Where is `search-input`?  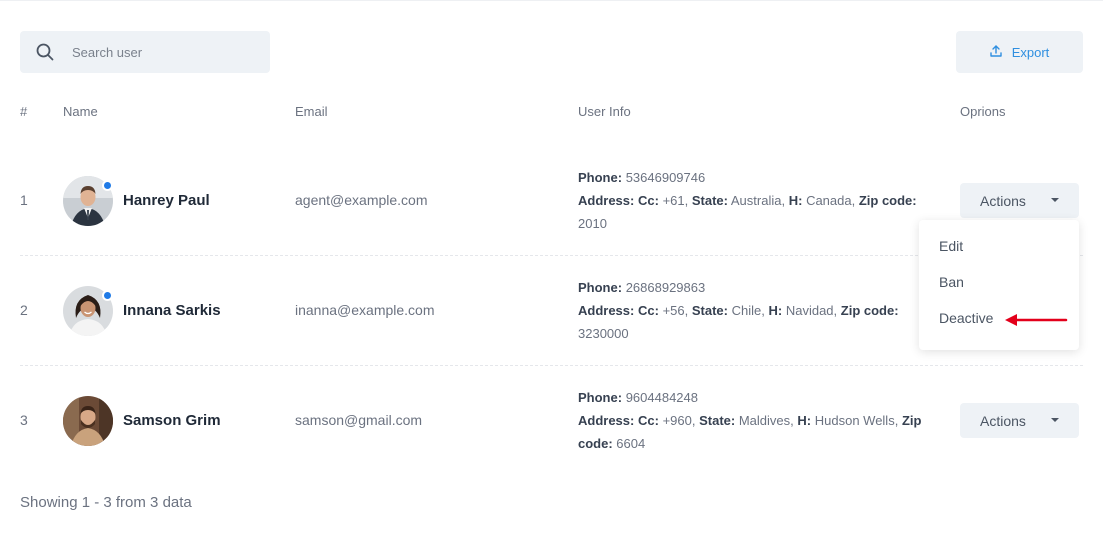
search-input is located at coordinates (157, 52).